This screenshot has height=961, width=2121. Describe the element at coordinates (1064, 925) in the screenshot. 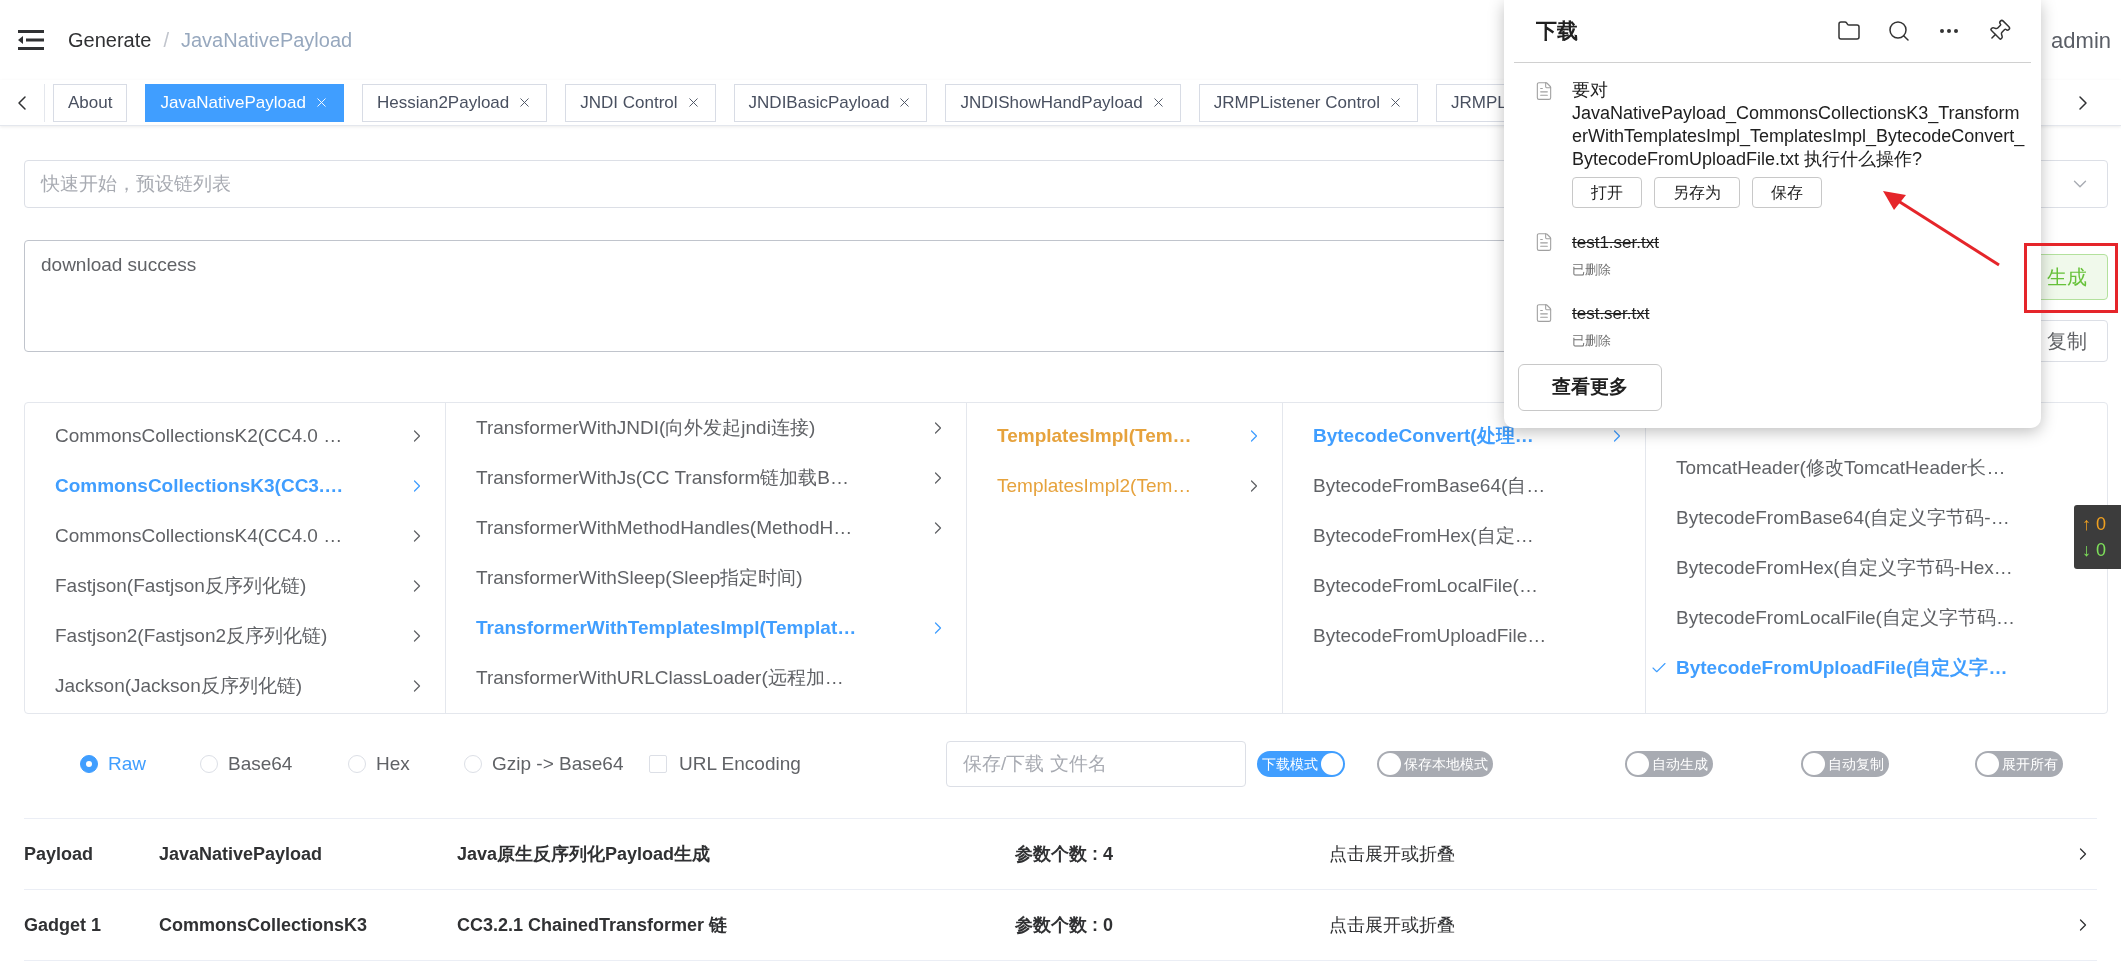

I see `table-cell-text: 参数个数 : 0` at that location.